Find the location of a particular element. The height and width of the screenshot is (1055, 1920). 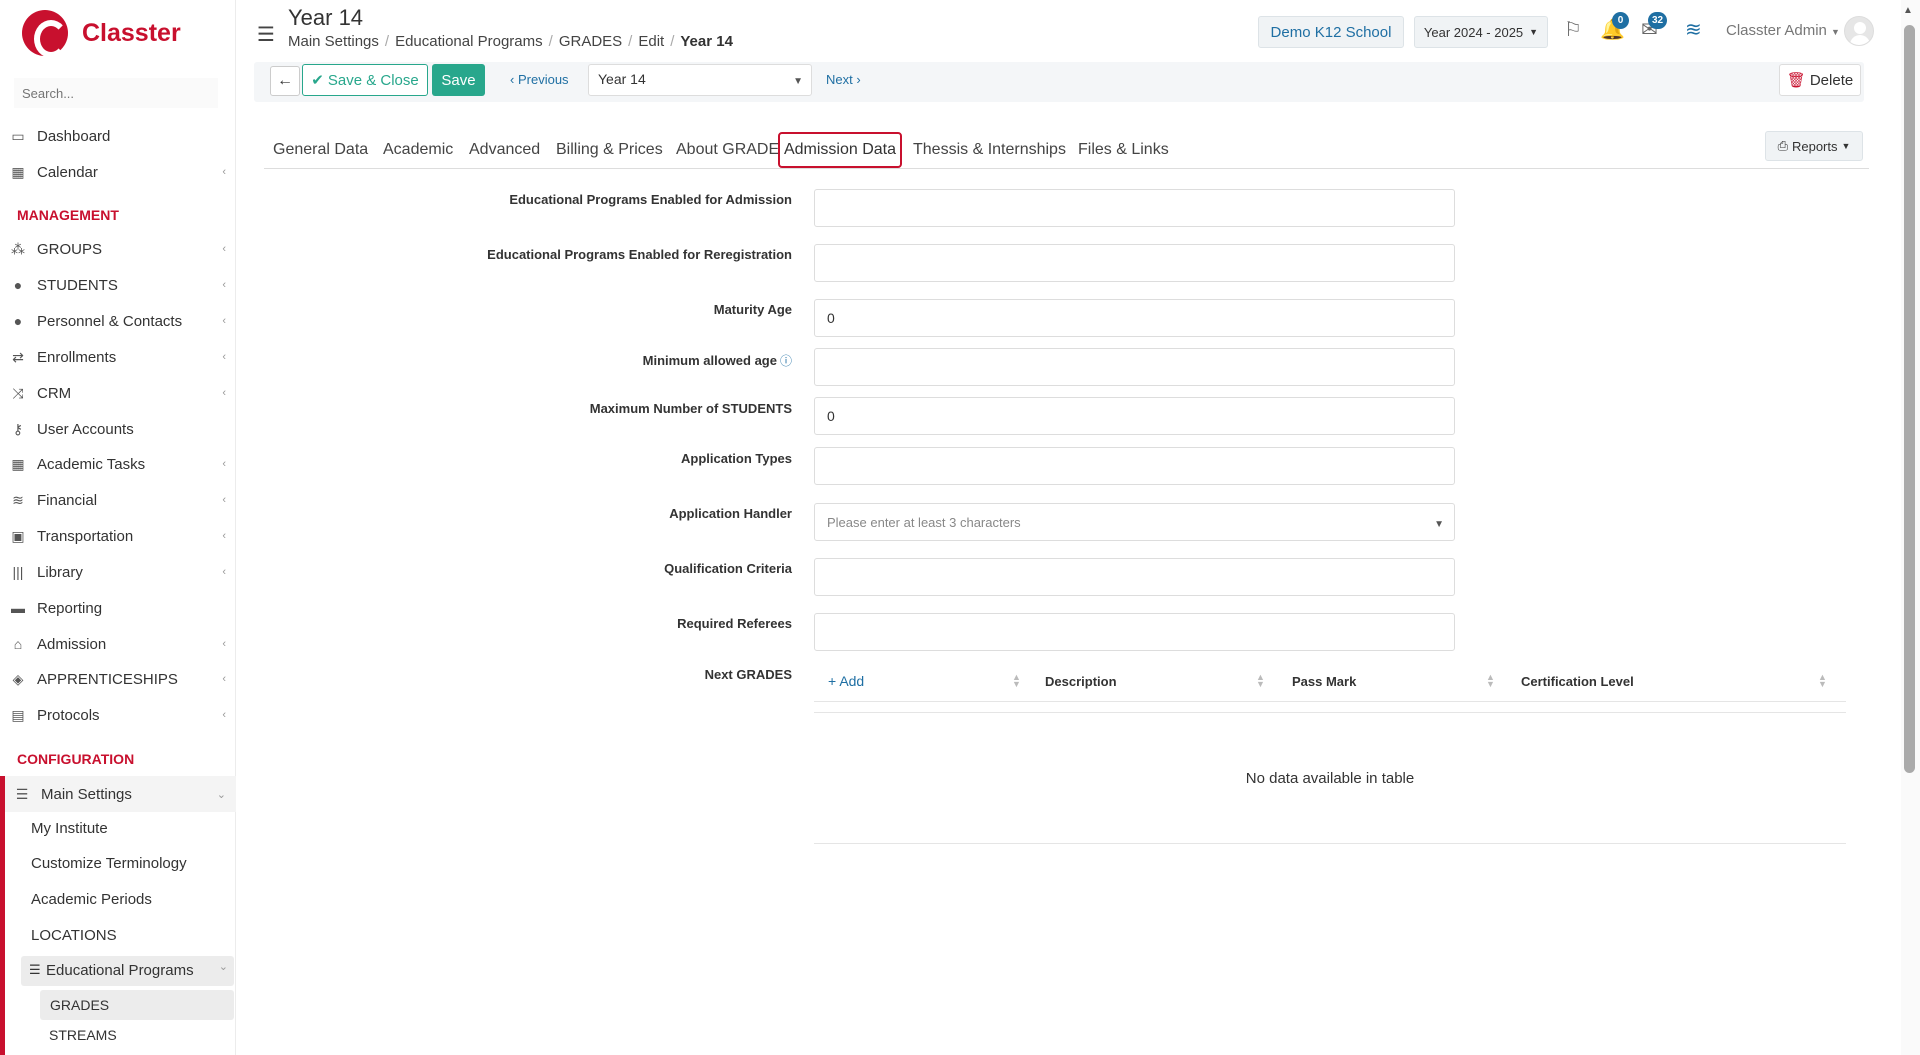

sidebar-item-main-settings: ☰ Main Settings ⌄ is located at coordinates (118, 794).